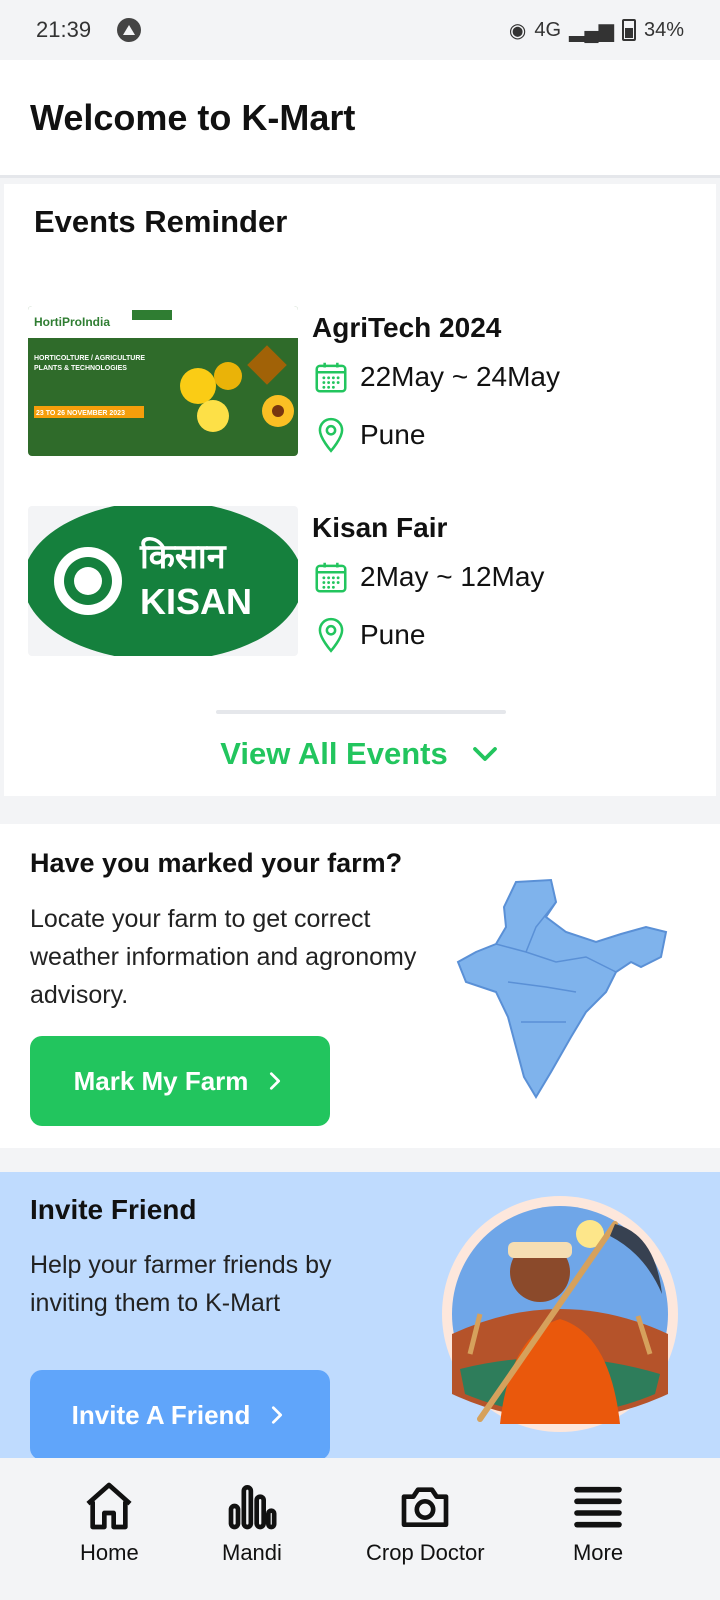 Image resolution: width=720 pixels, height=1600 pixels. I want to click on home-icon, so click(109, 1506).